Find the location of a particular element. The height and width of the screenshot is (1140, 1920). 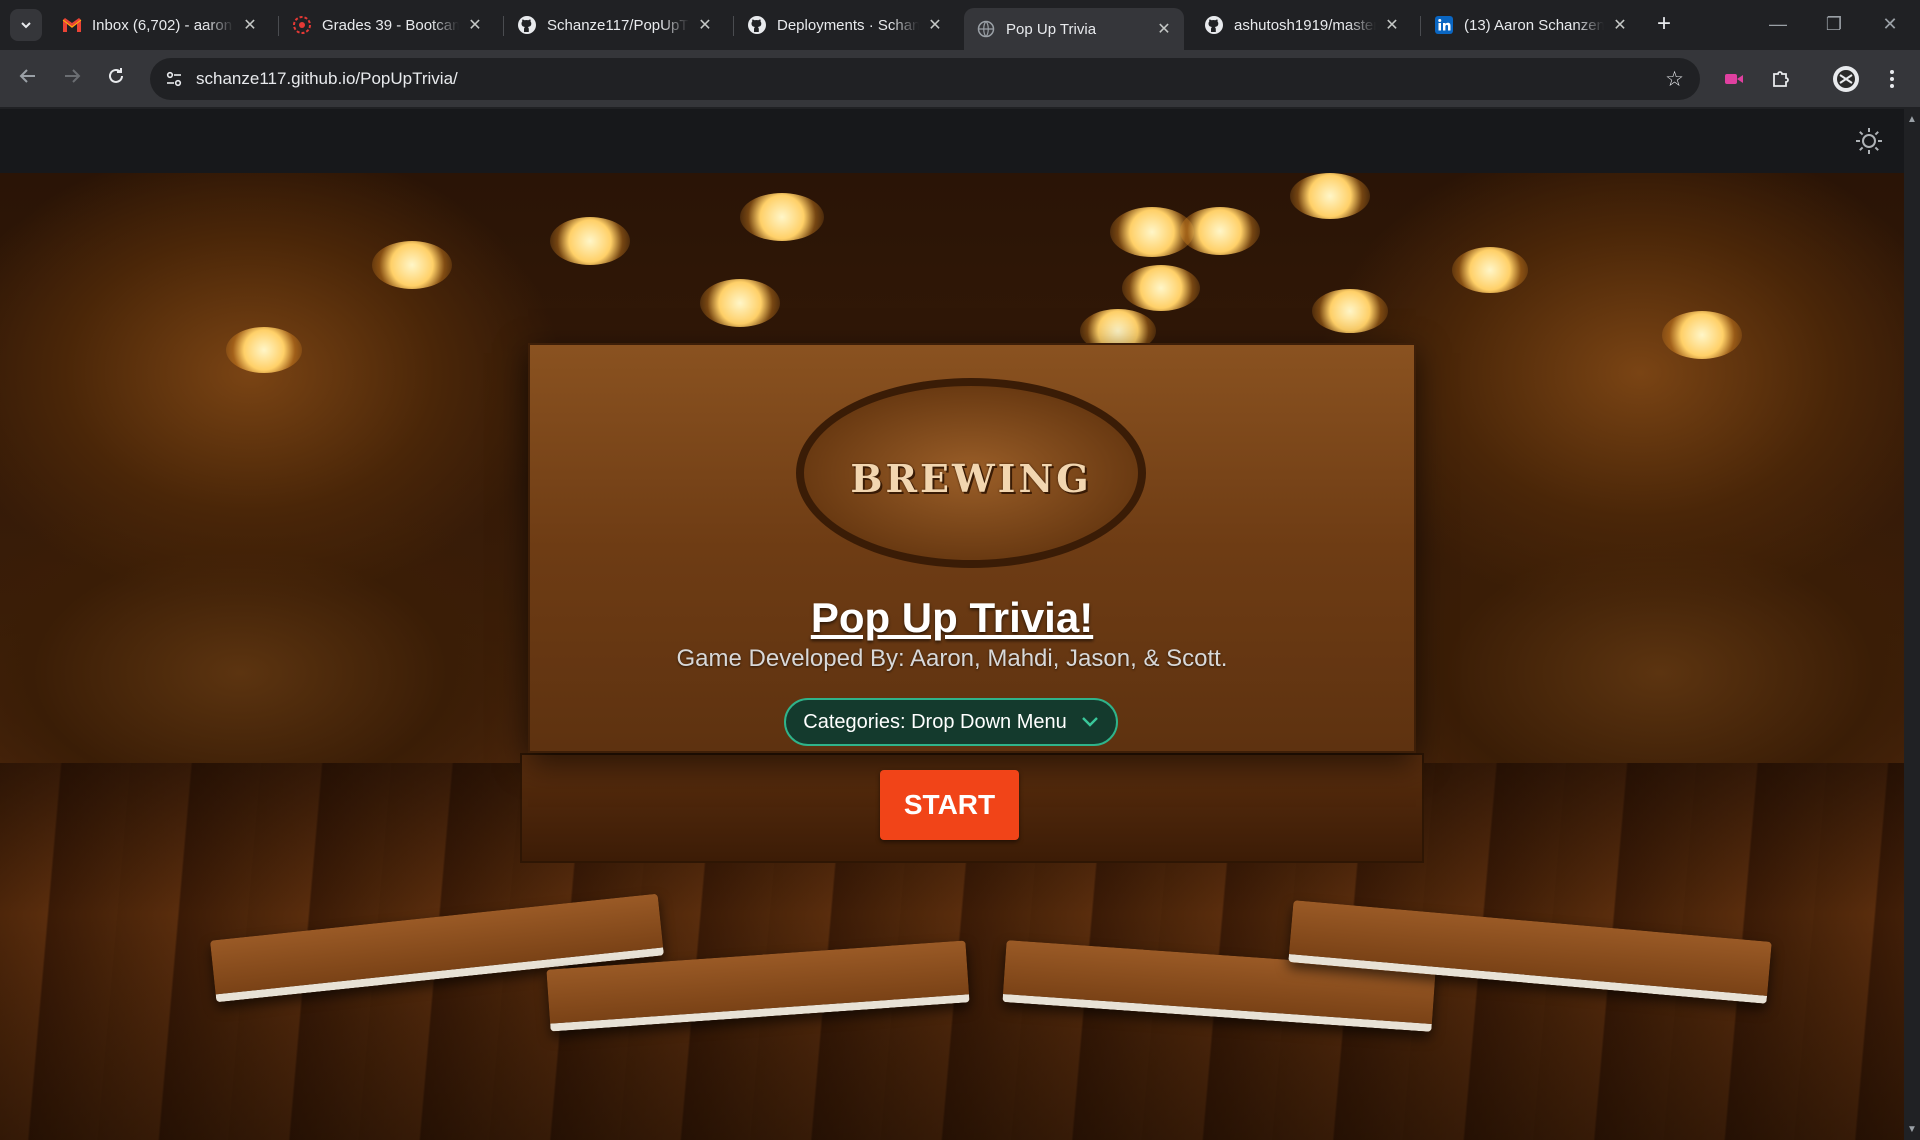

categories-label: Categories: Drop Down Menu is located at coordinates (935, 721).